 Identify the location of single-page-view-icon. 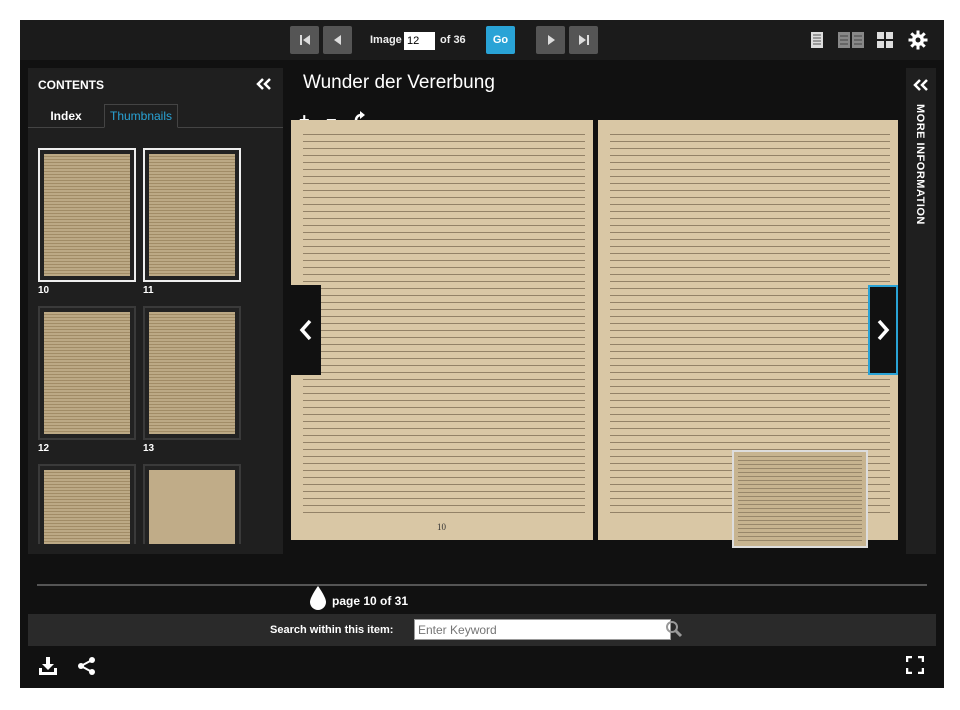
(817, 40).